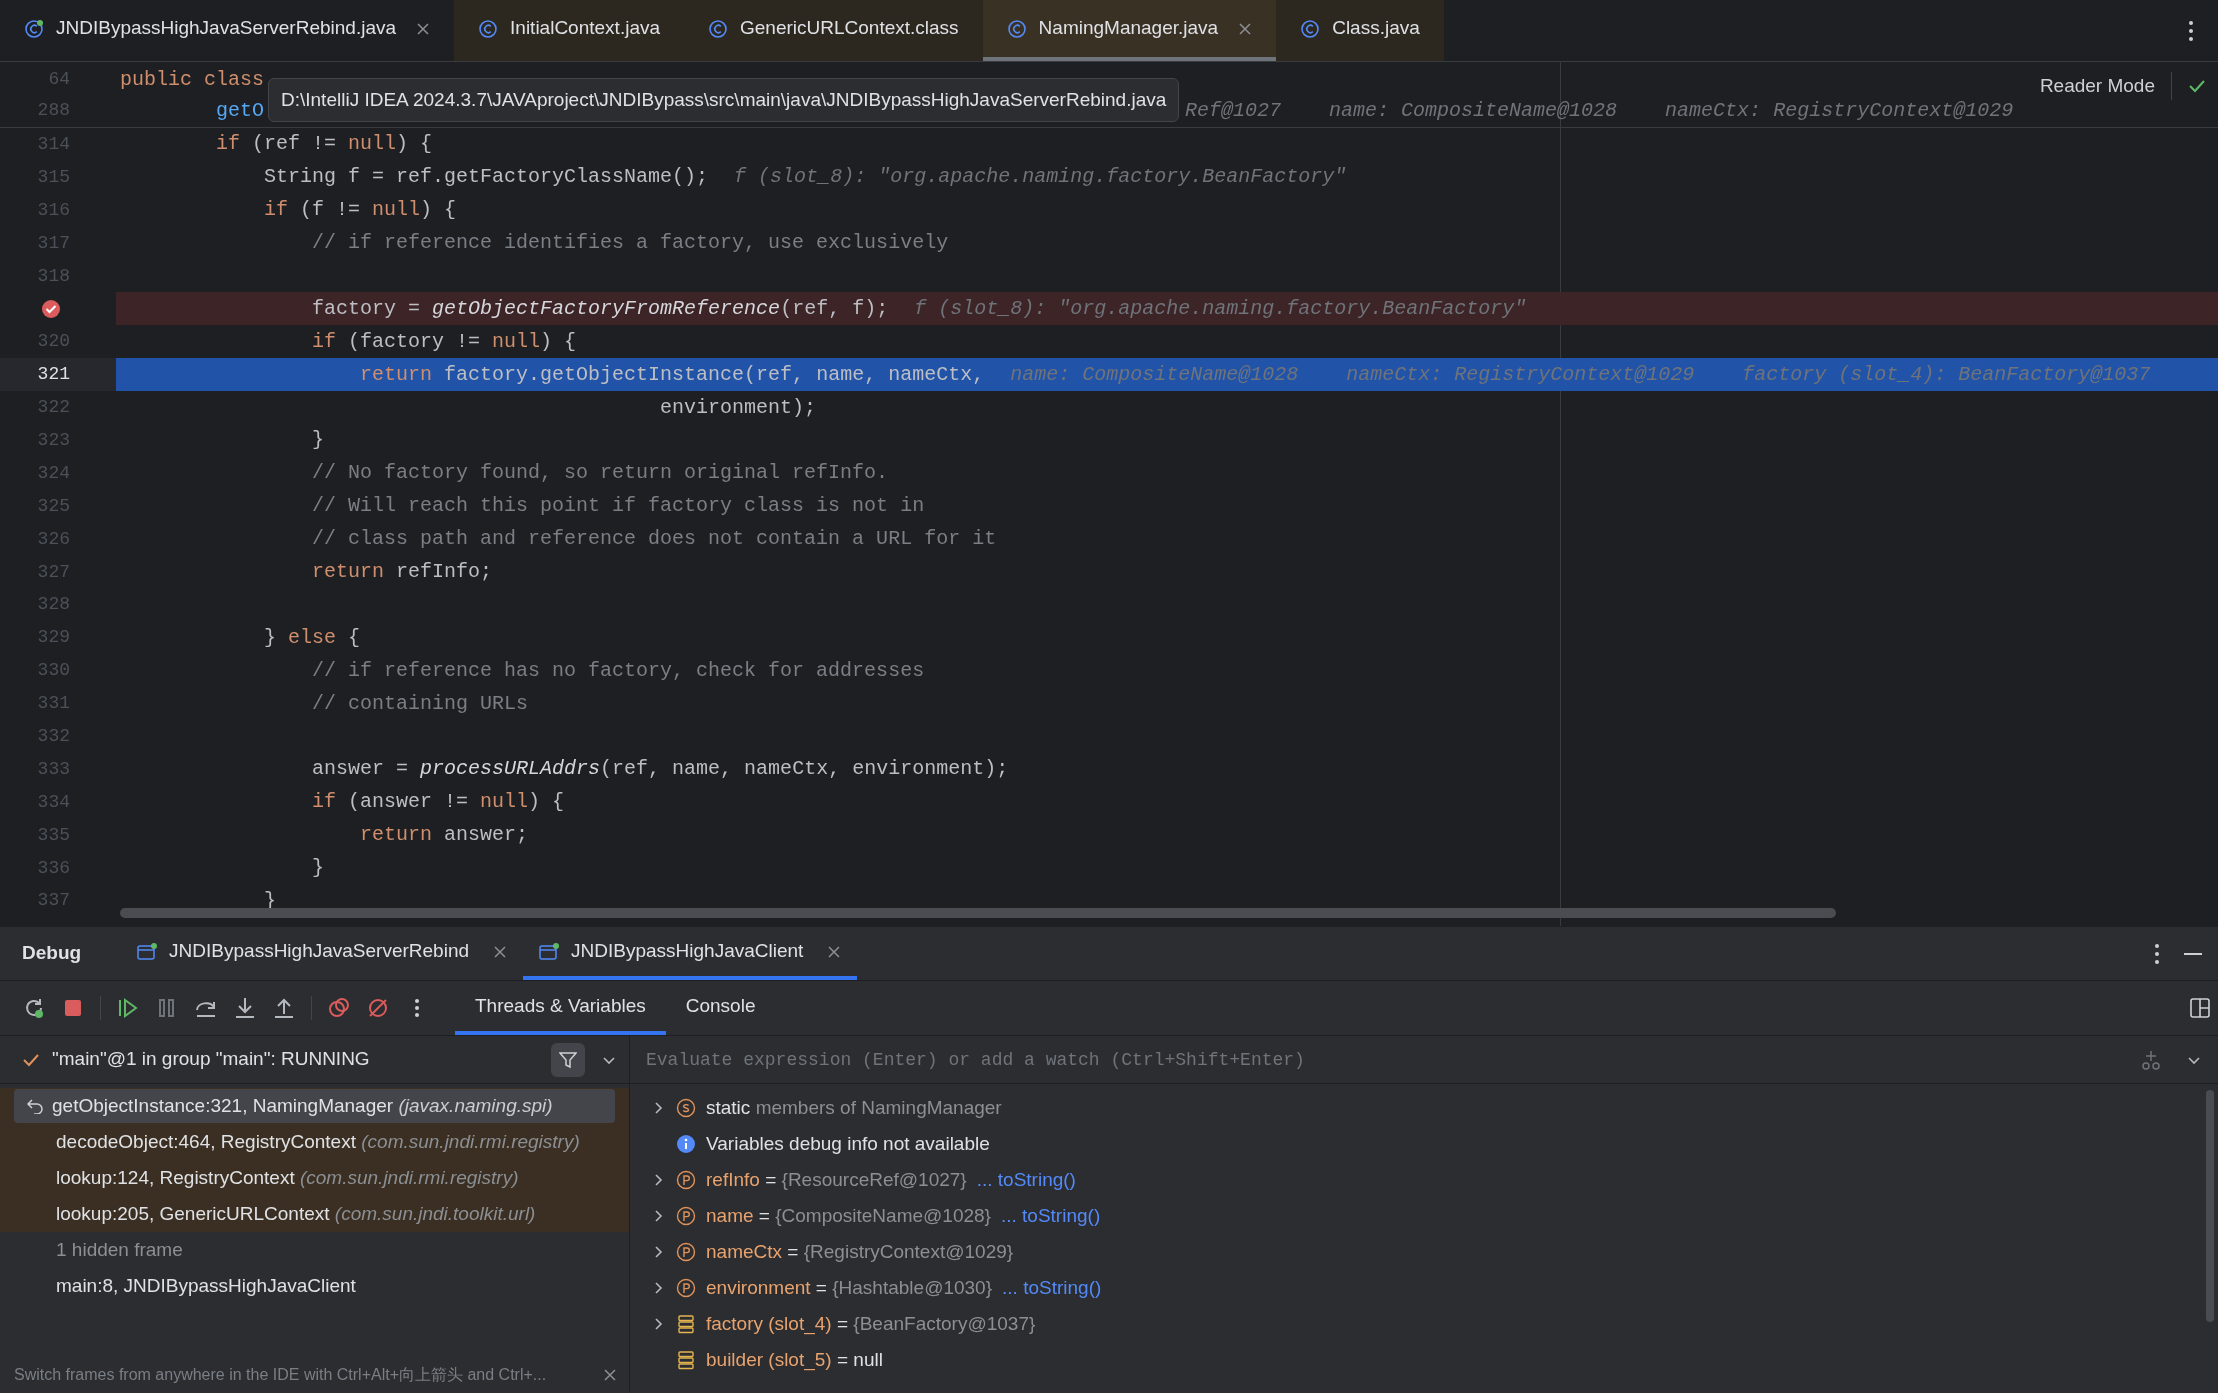  Describe the element at coordinates (284, 1008) in the screenshot. I see `step-out-icon` at that location.